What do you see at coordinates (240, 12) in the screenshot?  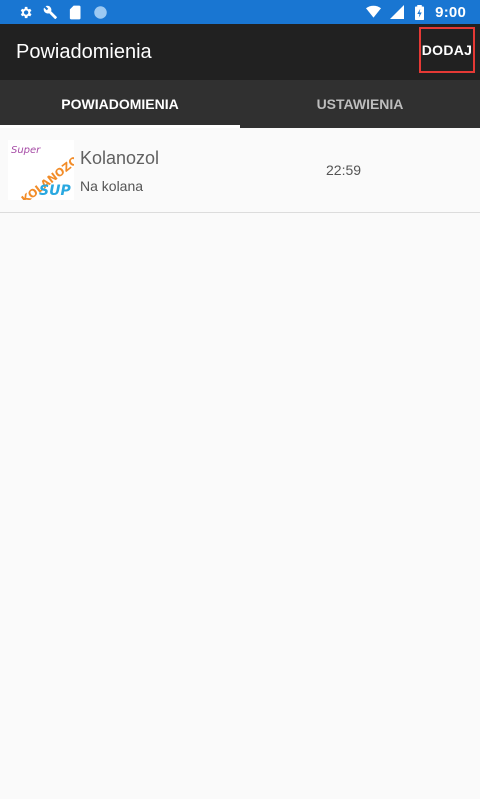 I see `status-bar: 9:00` at bounding box center [240, 12].